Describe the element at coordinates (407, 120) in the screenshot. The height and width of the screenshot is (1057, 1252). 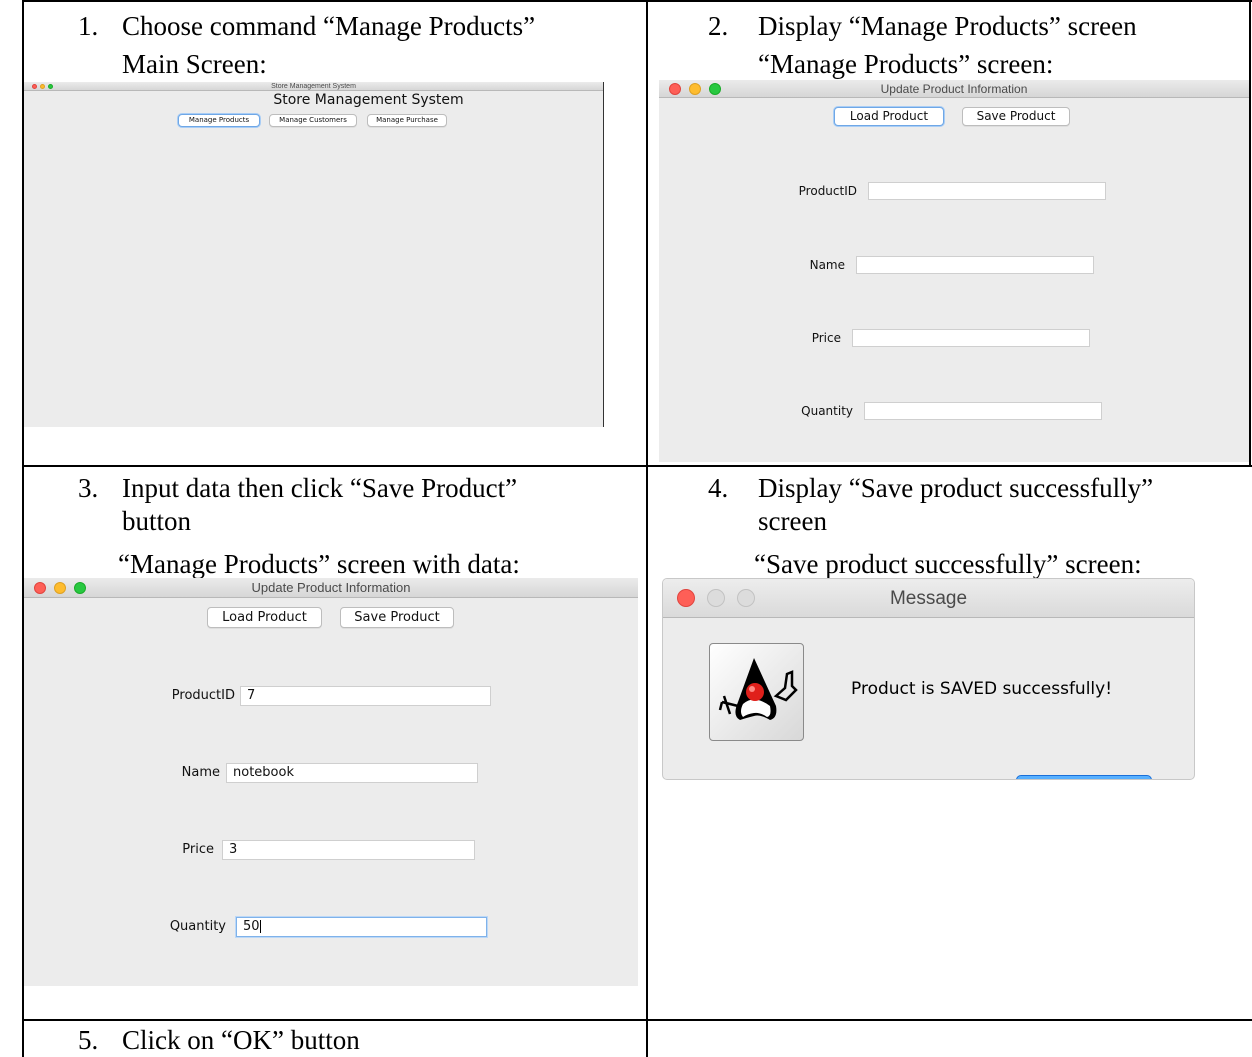
I see `manage-purchase-button: Manage Purchase` at that location.